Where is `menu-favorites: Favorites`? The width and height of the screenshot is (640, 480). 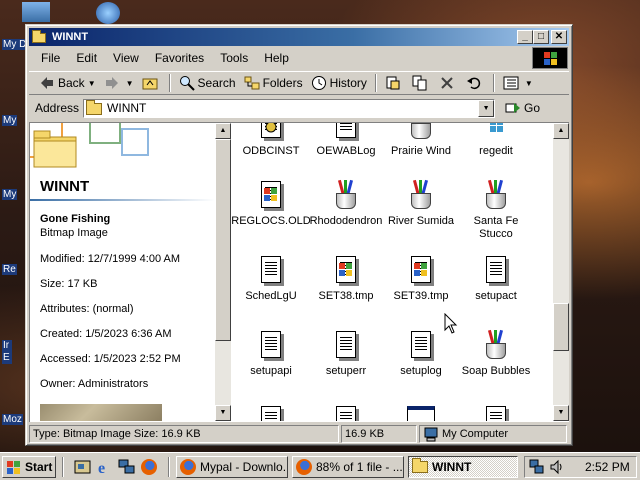 menu-favorites: Favorites is located at coordinates (179, 58).